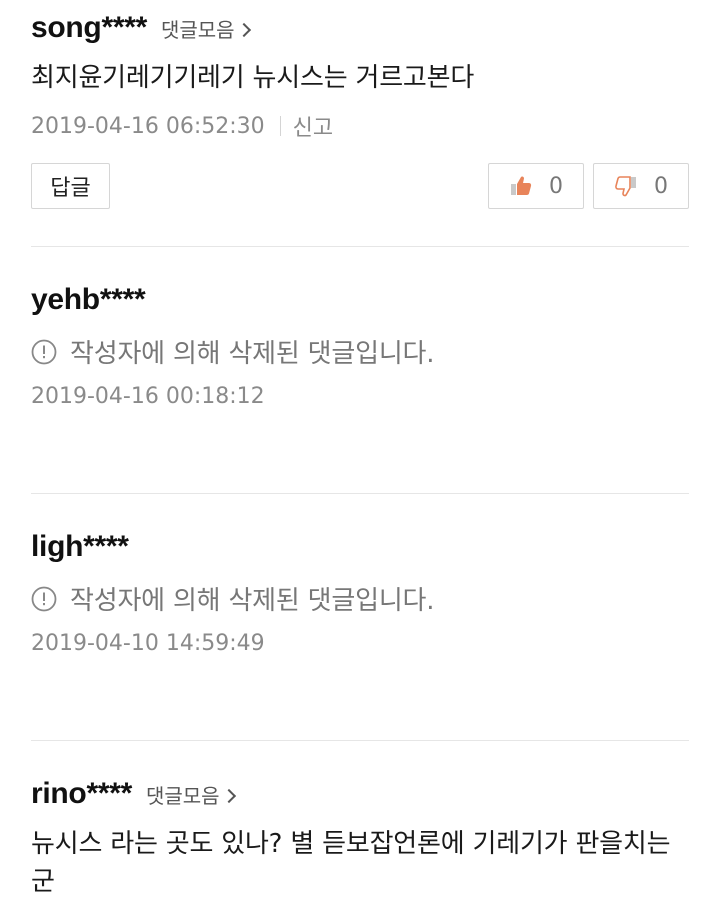 The width and height of the screenshot is (720, 901). What do you see at coordinates (148, 396) in the screenshot?
I see `comment-timestamp: 2019-04-16 00:18:12` at bounding box center [148, 396].